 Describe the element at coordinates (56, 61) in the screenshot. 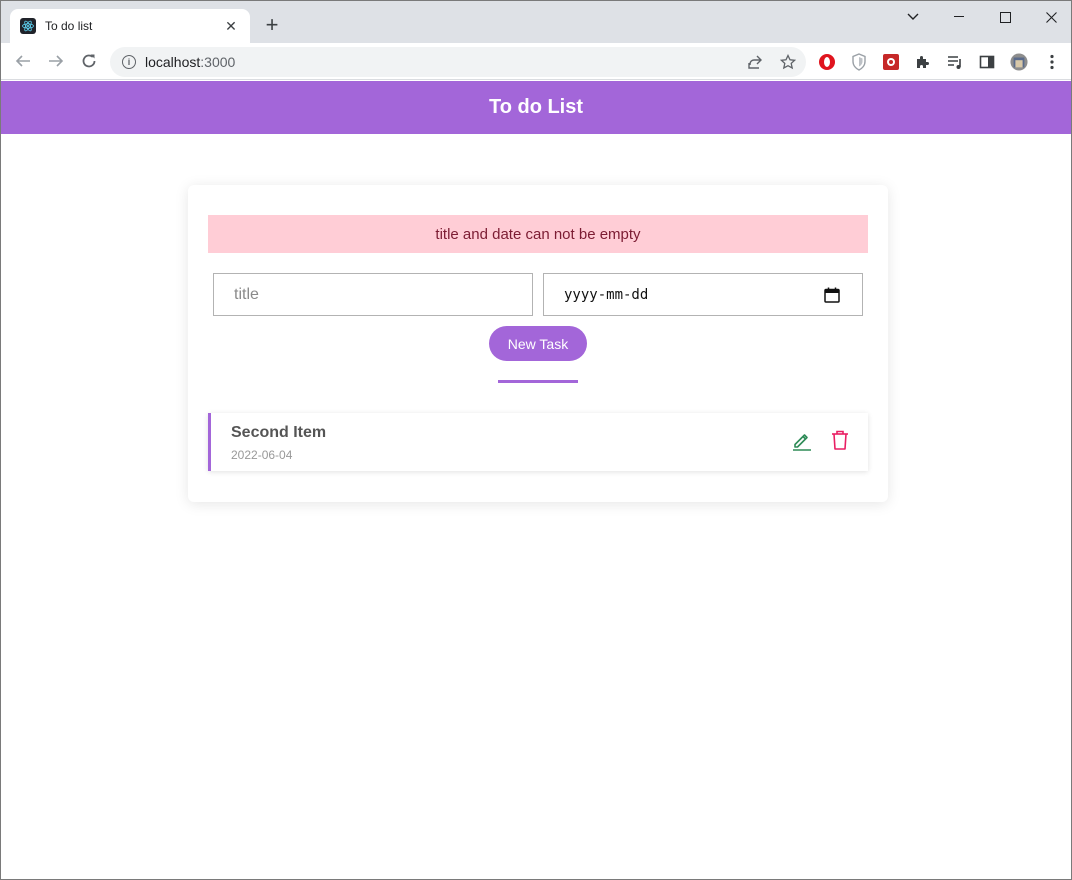

I see `forward-icon` at that location.